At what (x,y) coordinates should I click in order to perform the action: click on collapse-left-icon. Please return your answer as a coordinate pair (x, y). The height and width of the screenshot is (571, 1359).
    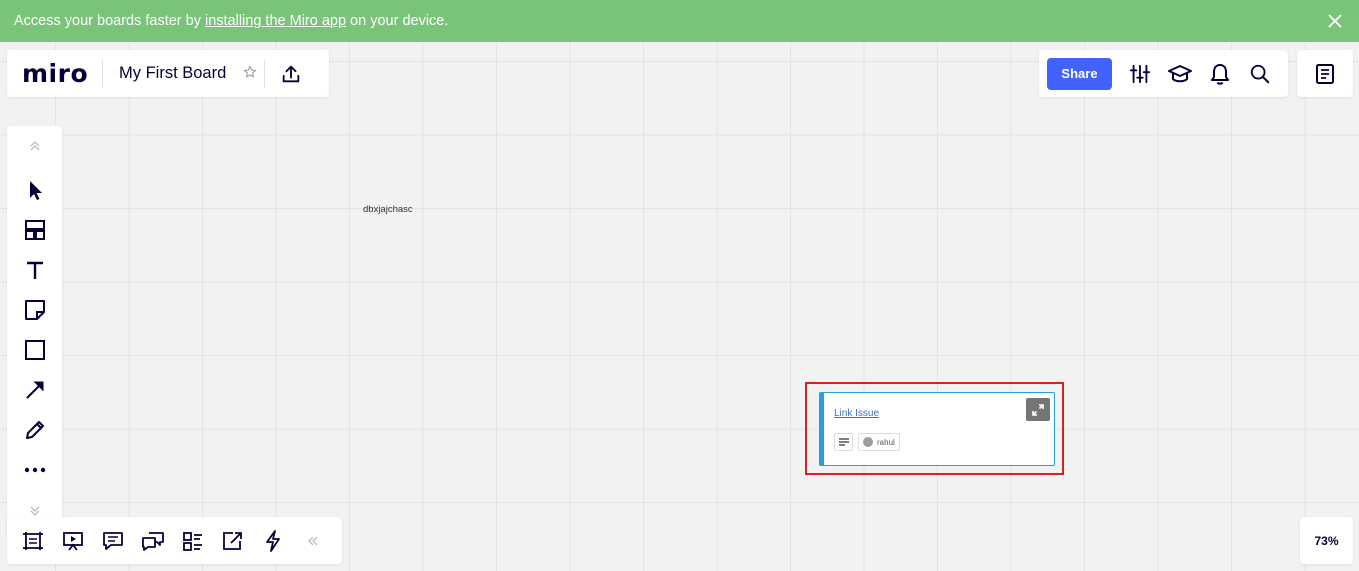
    Looking at the image, I should click on (313, 540).